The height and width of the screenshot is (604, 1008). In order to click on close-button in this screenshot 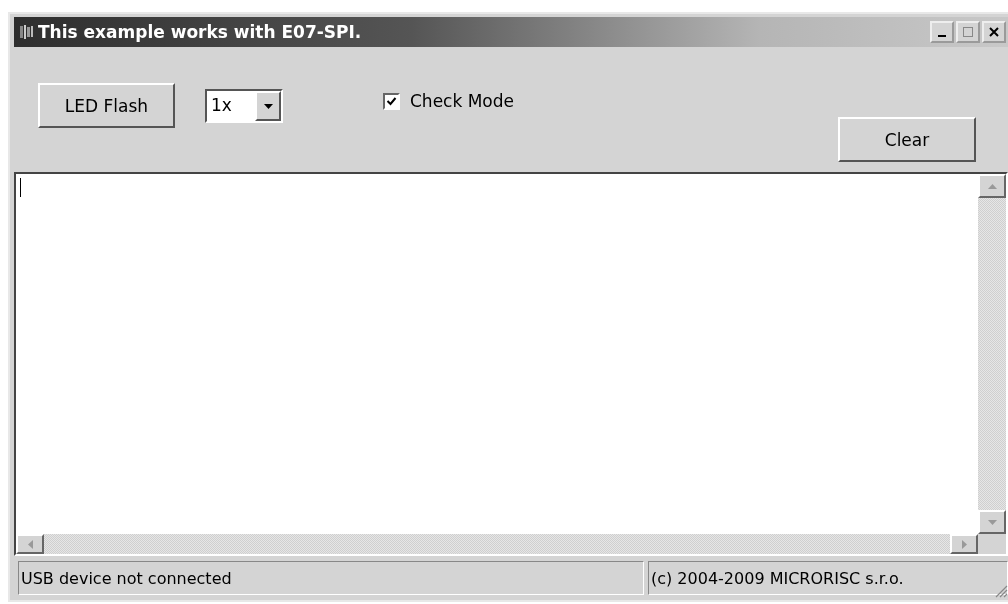, I will do `click(994, 32)`.